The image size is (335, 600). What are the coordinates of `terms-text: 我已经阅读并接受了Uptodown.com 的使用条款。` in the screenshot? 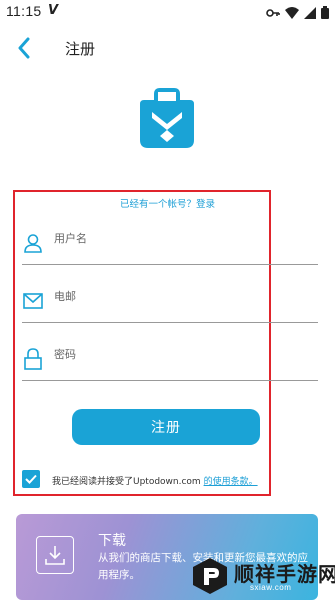 It's located at (155, 480).